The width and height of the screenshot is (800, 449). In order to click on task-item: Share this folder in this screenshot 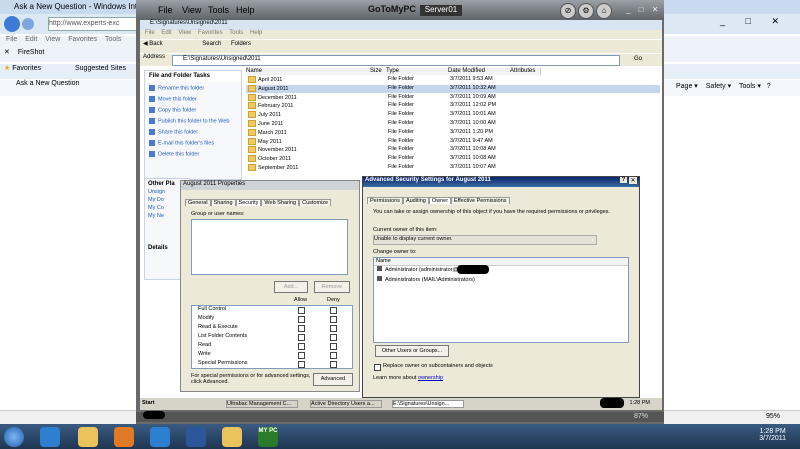, I will do `click(173, 132)`.